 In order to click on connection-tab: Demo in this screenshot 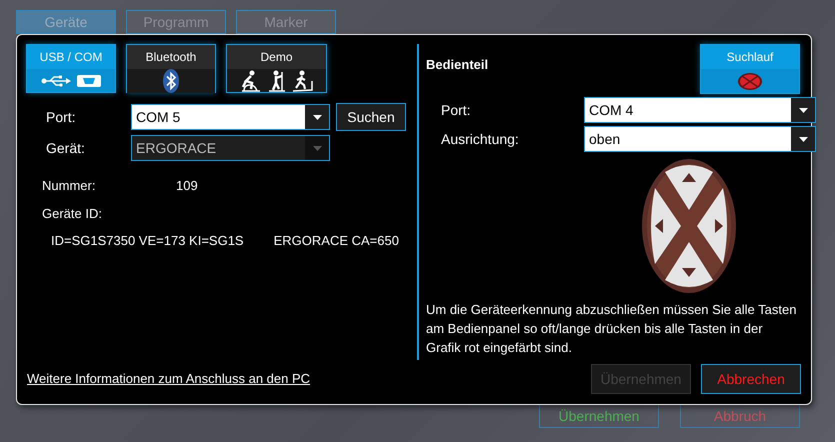, I will do `click(276, 68)`.